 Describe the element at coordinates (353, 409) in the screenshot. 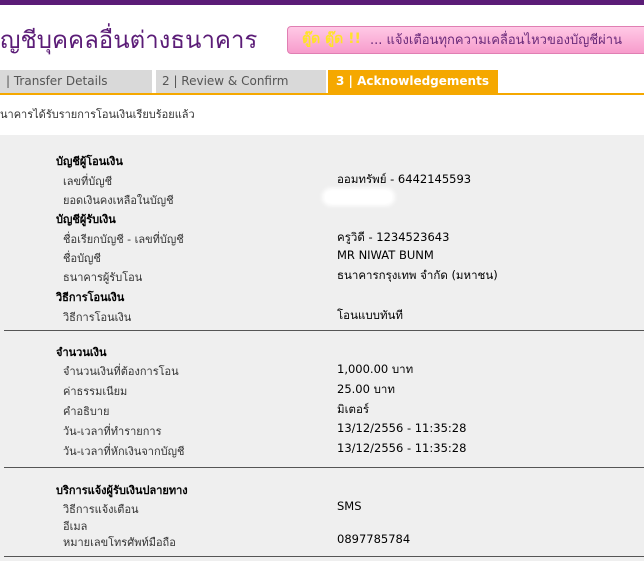

I see `memo-value: มิเตอร์` at that location.